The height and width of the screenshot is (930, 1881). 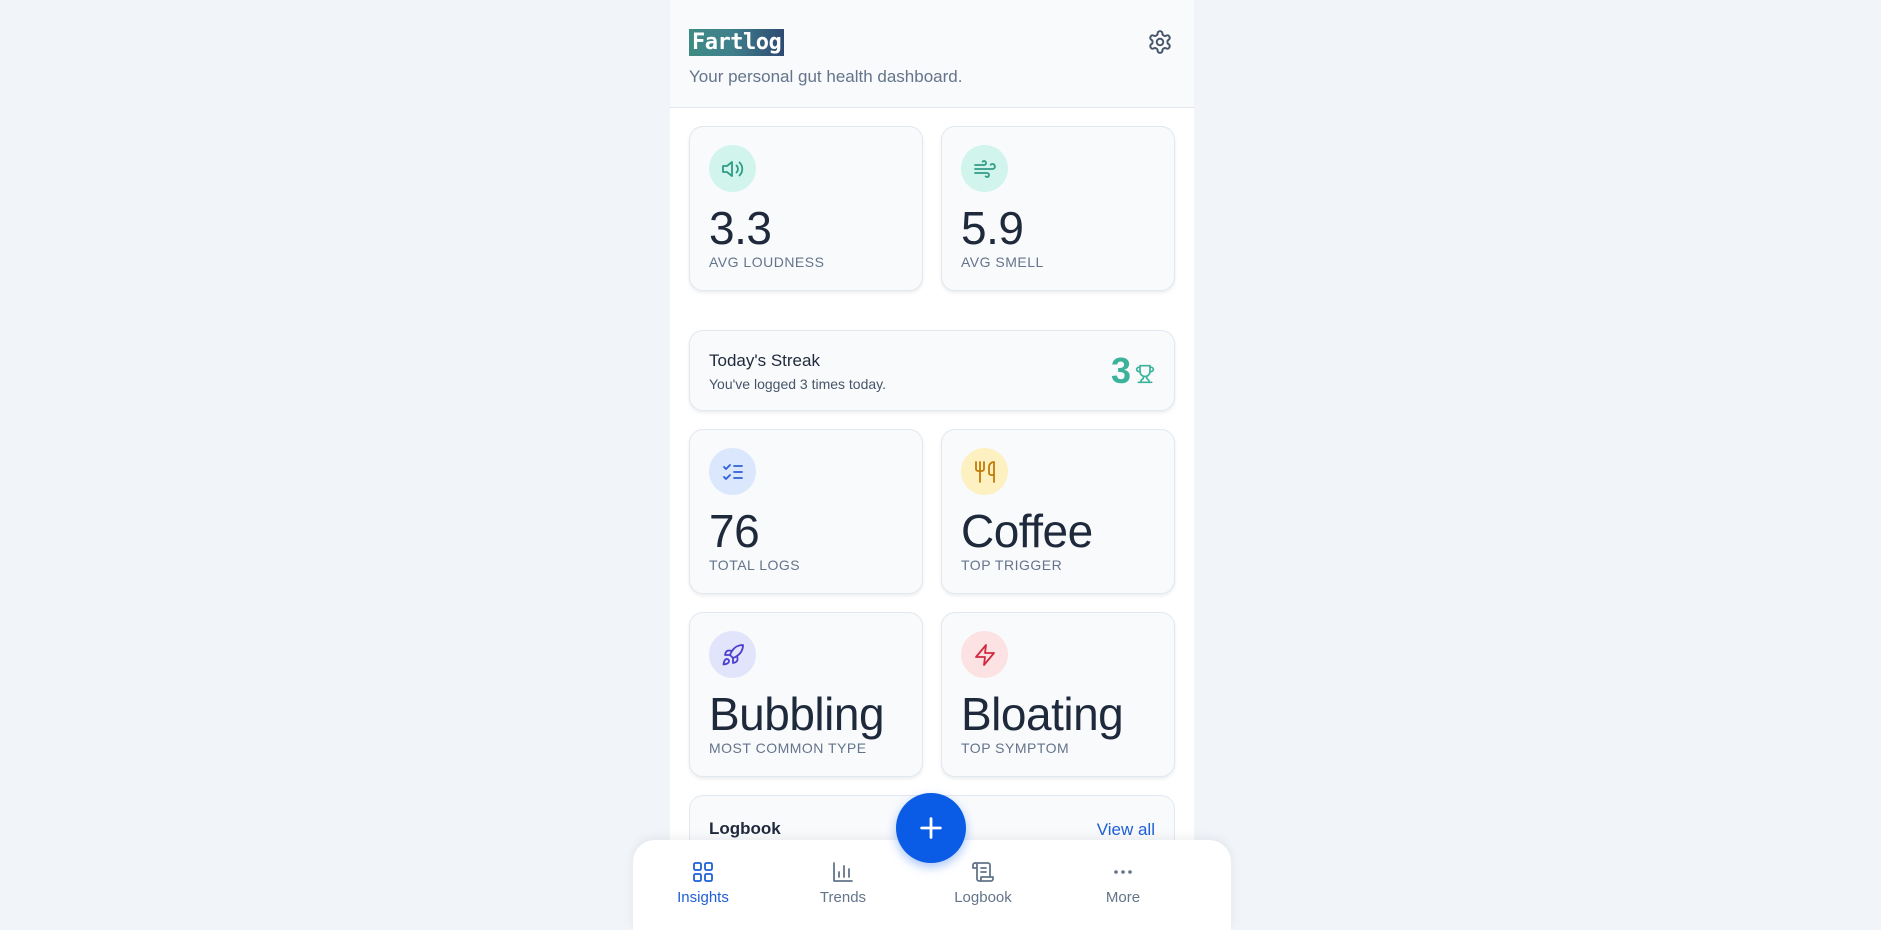 I want to click on stat-card-avg-smell: 5.9 AVG SMELL, so click(x=1058, y=208).